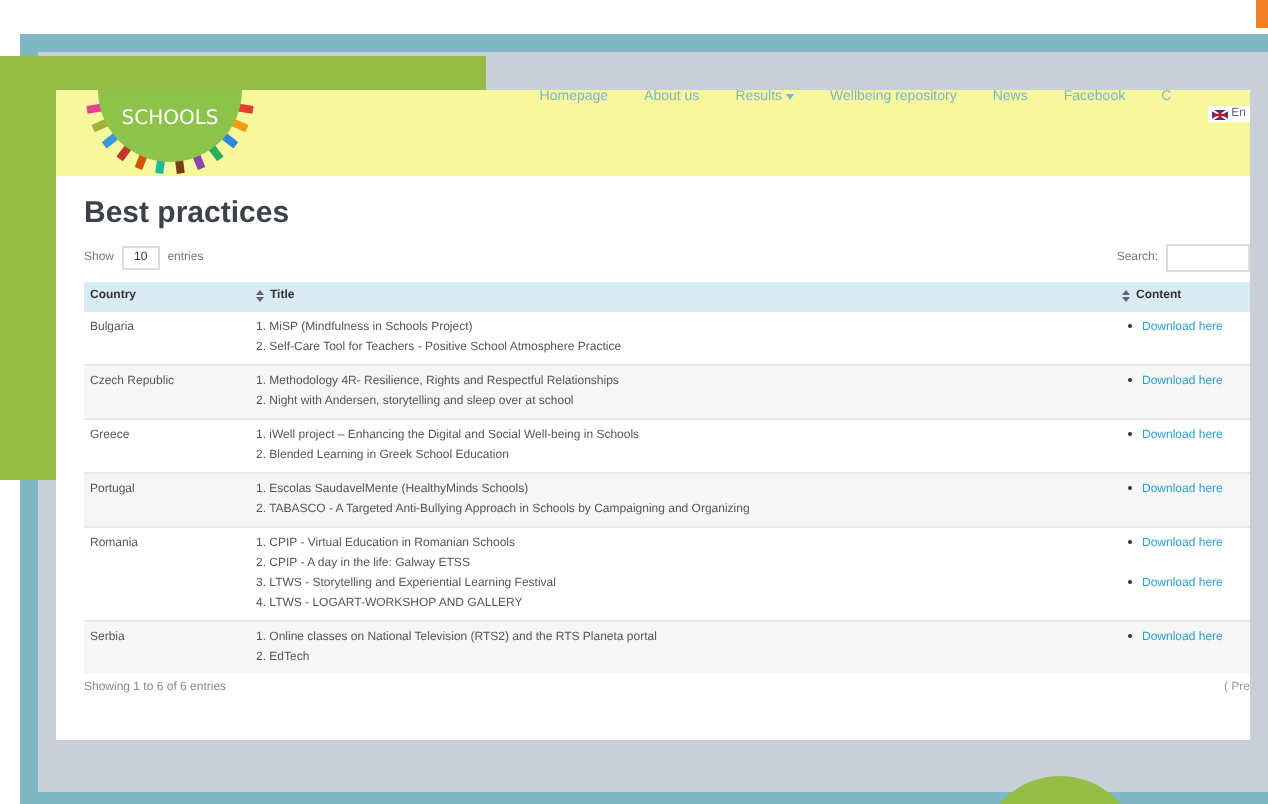 This screenshot has width=1268, height=804. What do you see at coordinates (790, 97) in the screenshot?
I see `caret-icon` at bounding box center [790, 97].